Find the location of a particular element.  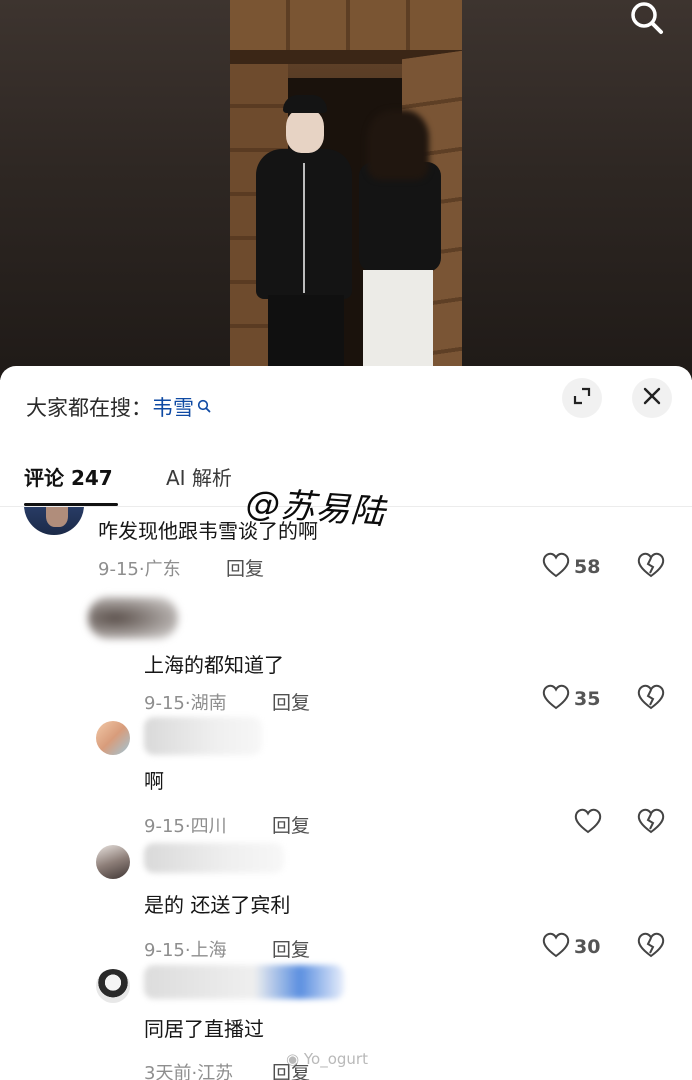

hot-search-prefix: 大家都在搜： is located at coordinates (89, 408).